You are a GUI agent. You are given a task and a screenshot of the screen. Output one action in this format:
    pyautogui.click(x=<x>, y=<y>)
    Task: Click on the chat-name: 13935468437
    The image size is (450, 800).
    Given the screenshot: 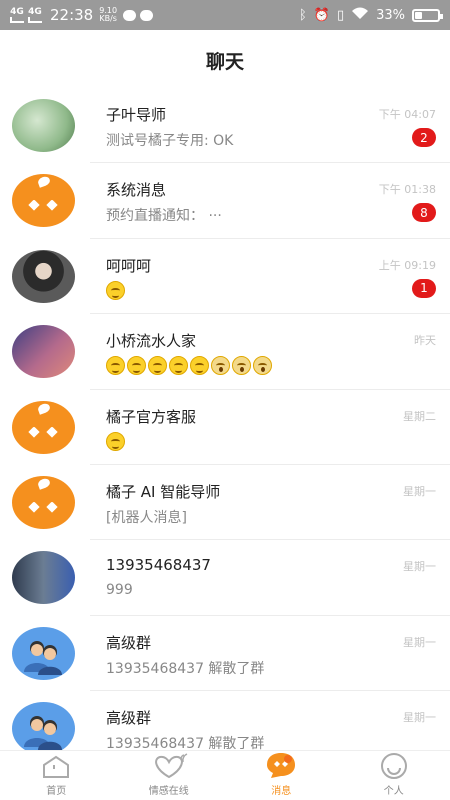 What is the action you would take?
    pyautogui.click(x=158, y=565)
    